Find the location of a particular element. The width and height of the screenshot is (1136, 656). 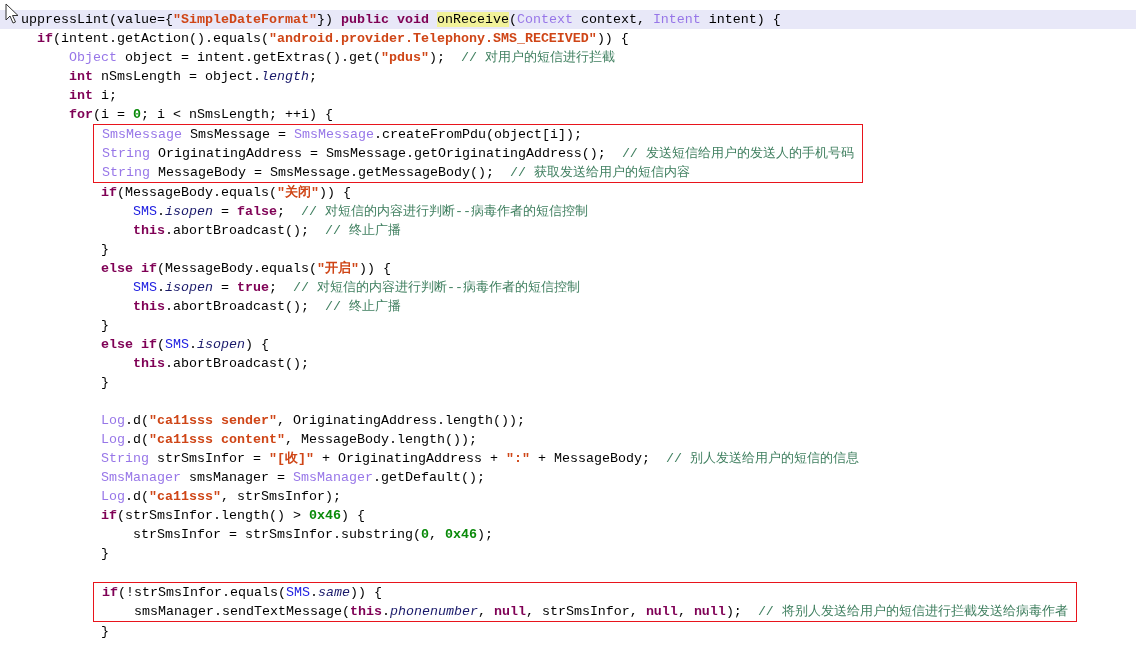

code-line: if(MessageBody.equals("关闭")) { is located at coordinates (225, 193).